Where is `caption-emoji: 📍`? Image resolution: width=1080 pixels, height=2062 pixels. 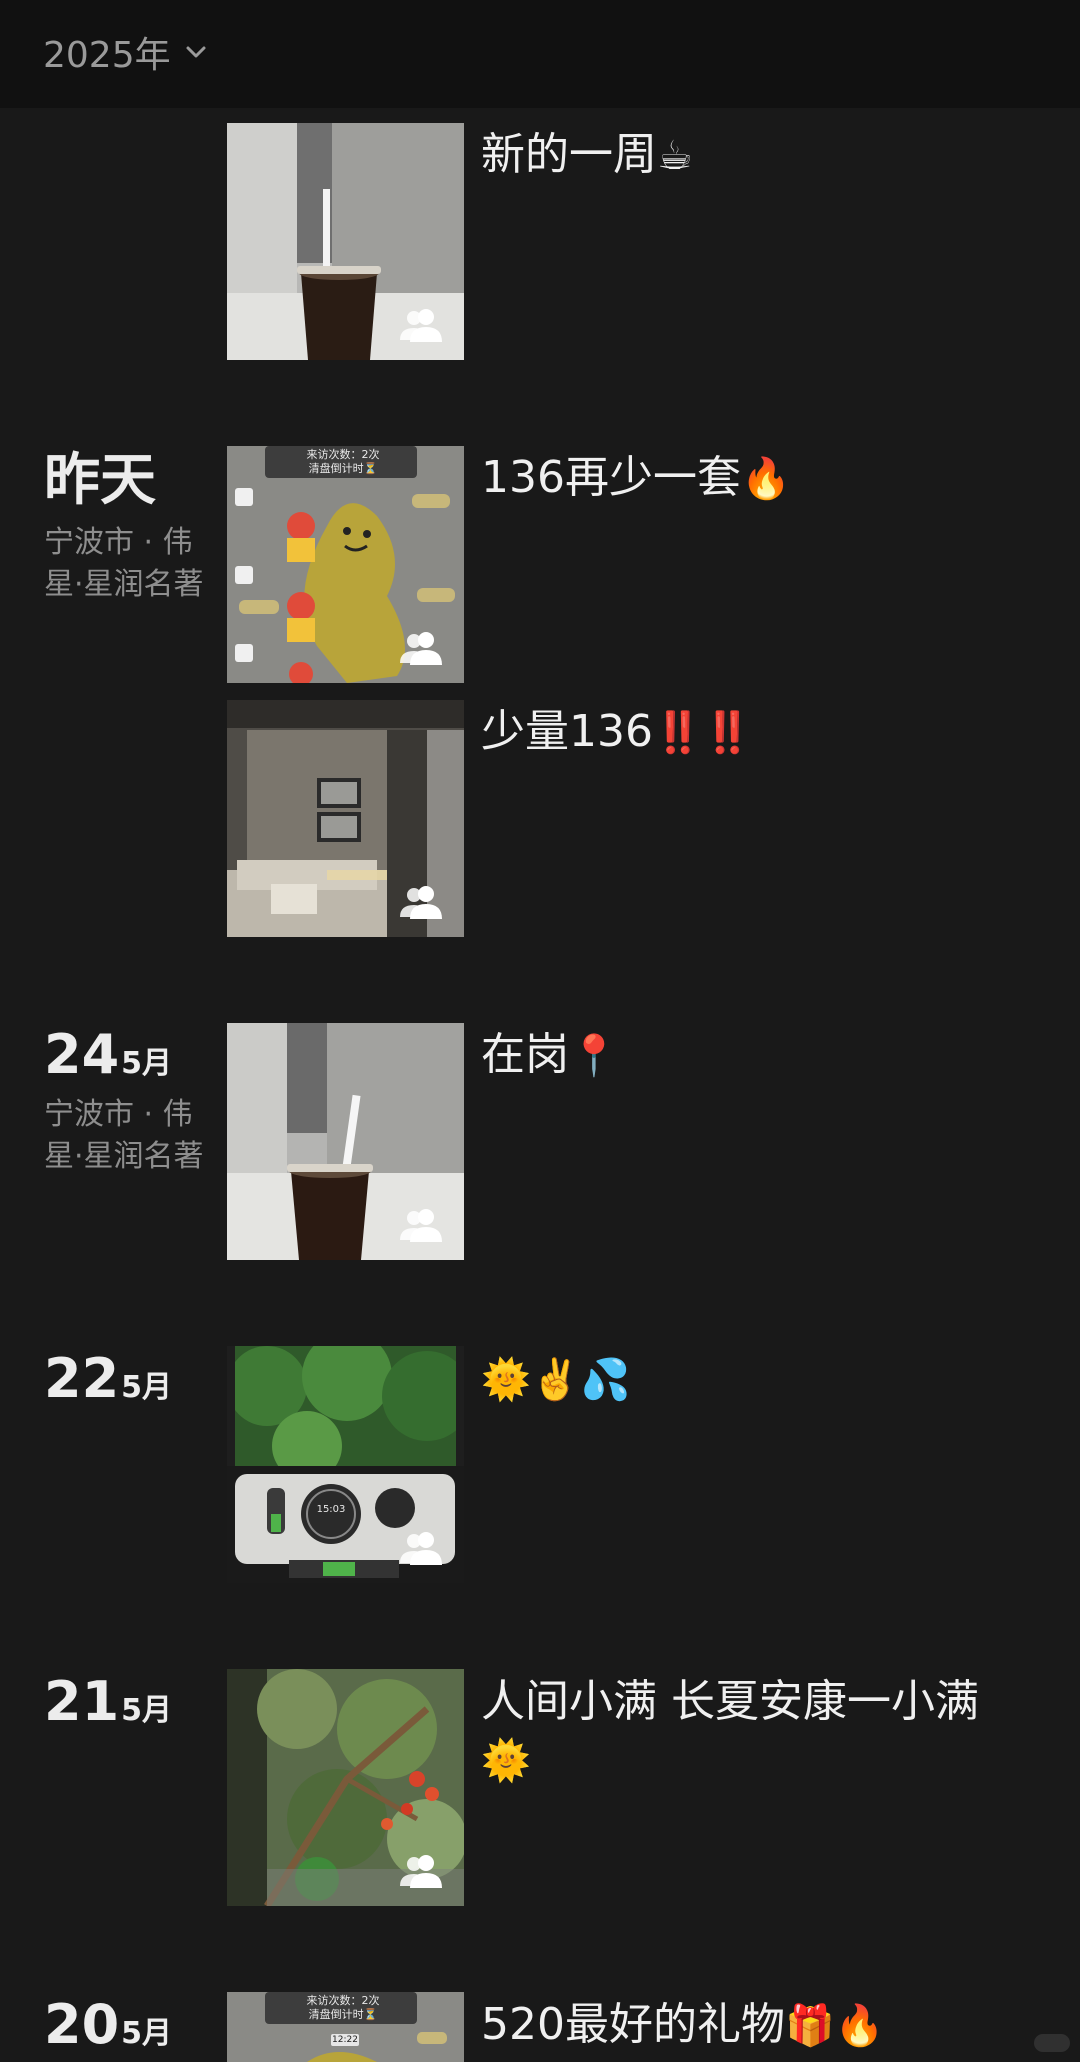 caption-emoji: 📍 is located at coordinates (594, 1056).